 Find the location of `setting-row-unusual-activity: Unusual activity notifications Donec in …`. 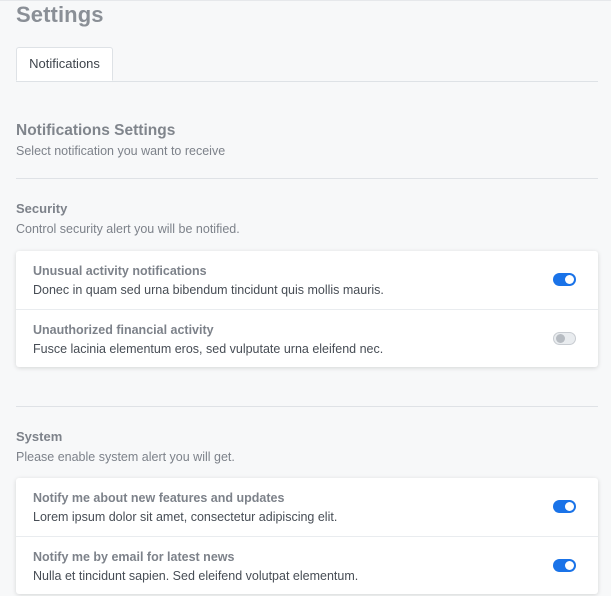

setting-row-unusual-activity: Unusual activity notifications Donec in … is located at coordinates (307, 280).